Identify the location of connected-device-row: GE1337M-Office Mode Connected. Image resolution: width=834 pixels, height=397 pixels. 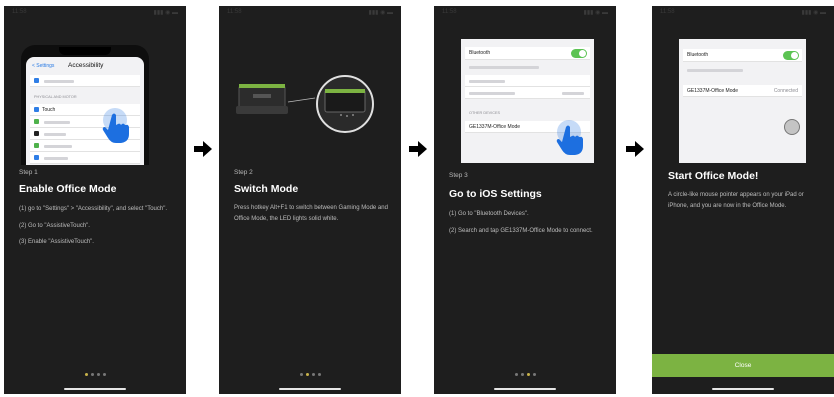
(742, 91).